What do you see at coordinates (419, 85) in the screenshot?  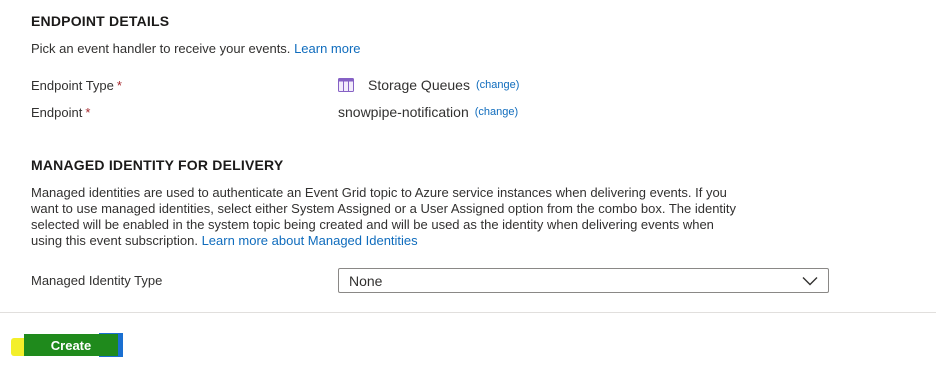 I see `endpoint-type-text: Storage Queues` at bounding box center [419, 85].